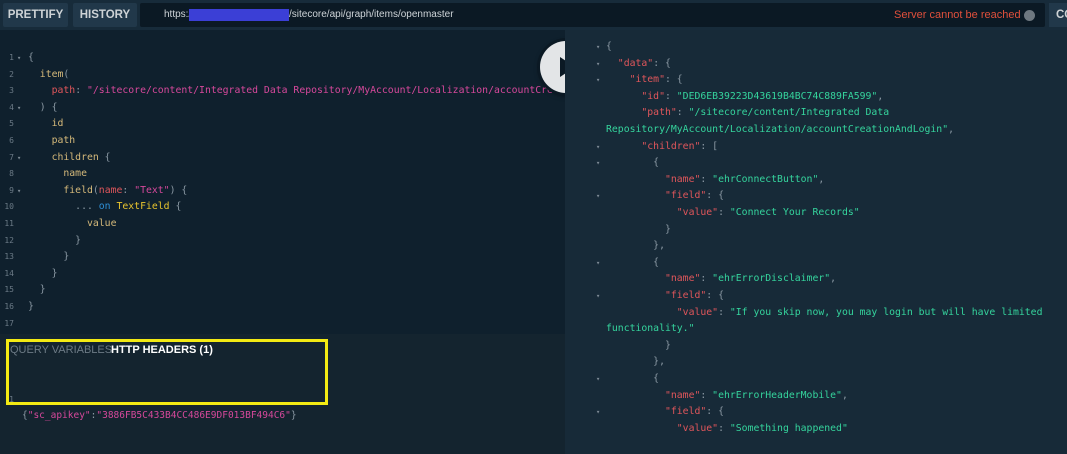  Describe the element at coordinates (105, 15) in the screenshot. I see `history-button: HISTORY` at that location.